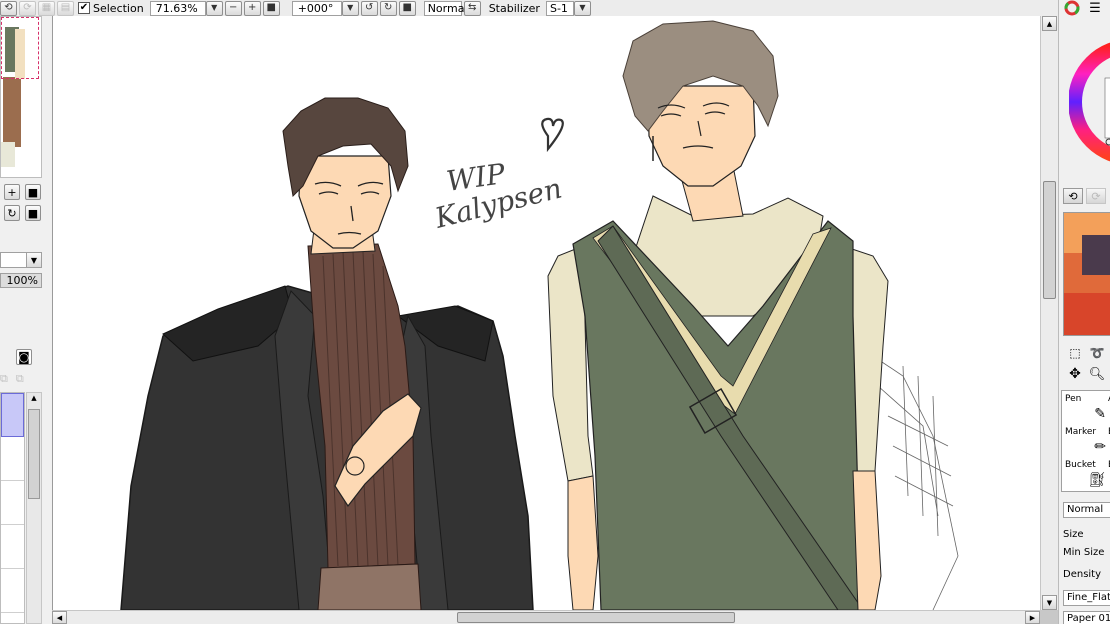 The width and height of the screenshot is (1110, 624). I want to click on layer-item-selected, so click(12, 415).